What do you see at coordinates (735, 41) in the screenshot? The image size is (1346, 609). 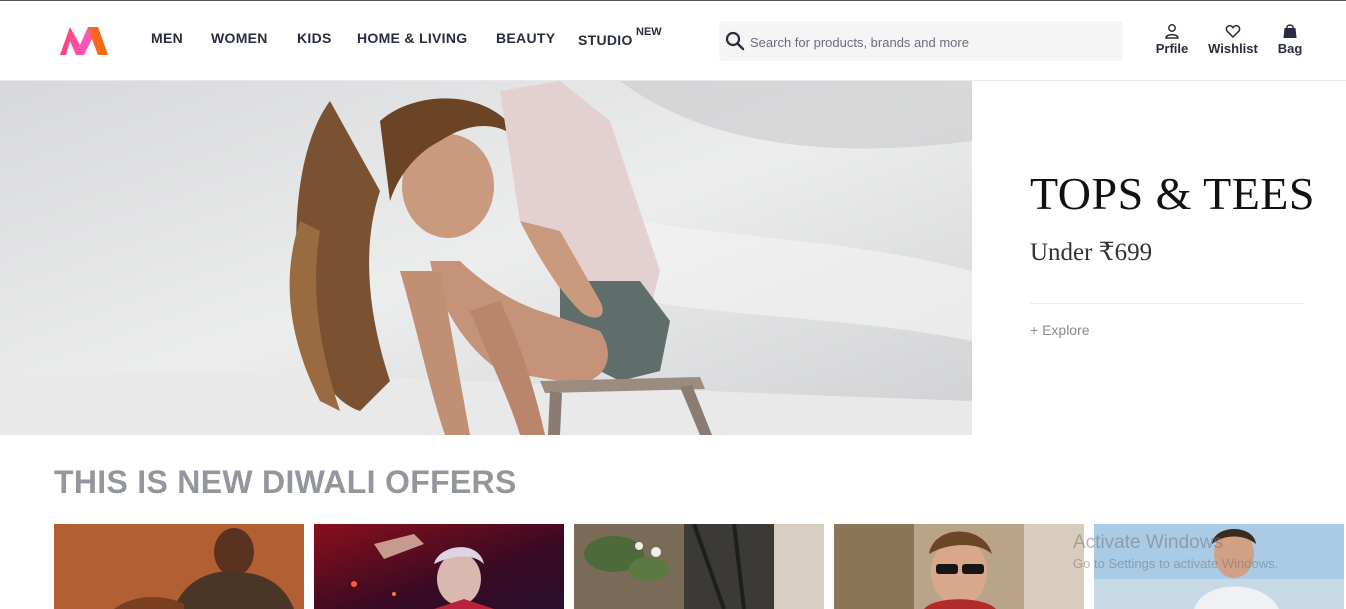 I see `search-icon` at bounding box center [735, 41].